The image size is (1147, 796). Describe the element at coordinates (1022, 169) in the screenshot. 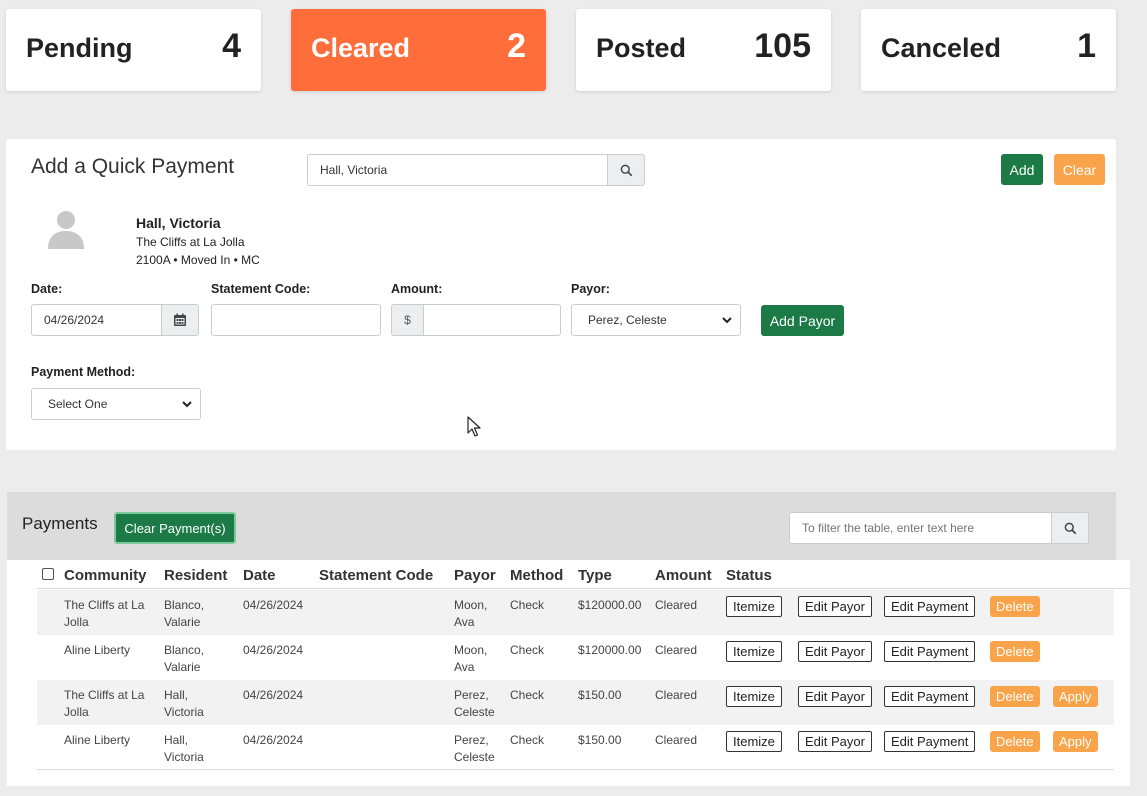

I see `add-button: Add` at that location.